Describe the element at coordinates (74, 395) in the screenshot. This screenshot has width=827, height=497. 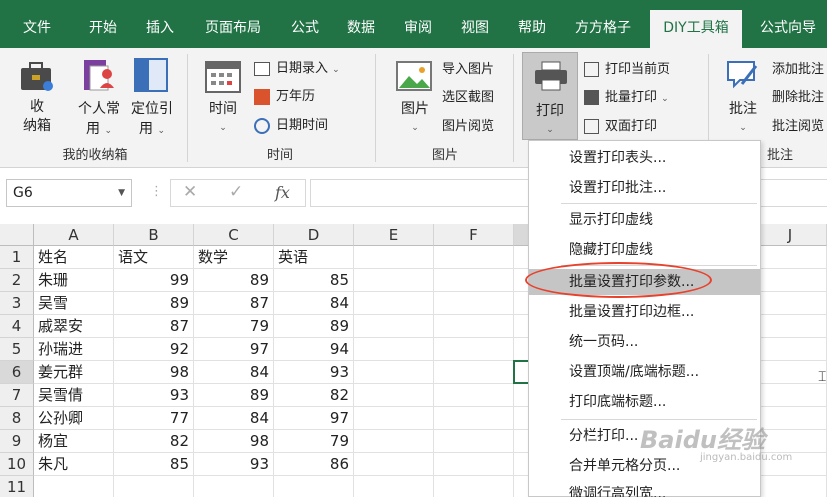
I see `cell: 吴雪倩` at that location.